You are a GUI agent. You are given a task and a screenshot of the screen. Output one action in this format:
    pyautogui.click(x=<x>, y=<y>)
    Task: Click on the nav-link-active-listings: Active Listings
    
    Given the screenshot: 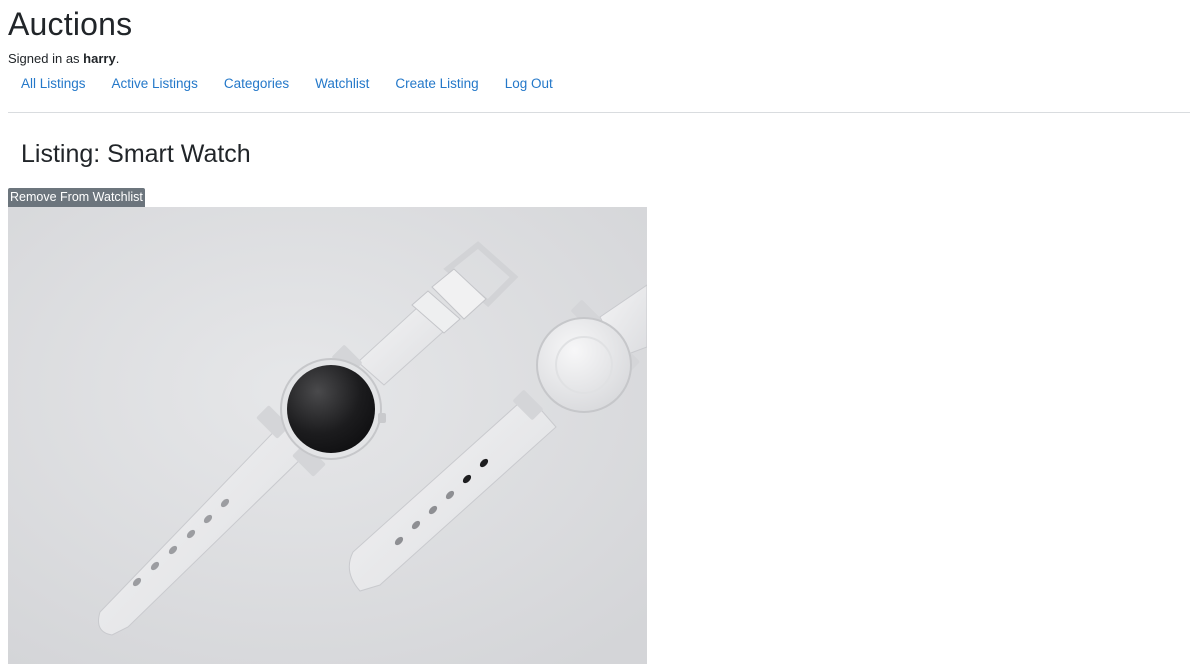 What is the action you would take?
    pyautogui.click(x=155, y=84)
    